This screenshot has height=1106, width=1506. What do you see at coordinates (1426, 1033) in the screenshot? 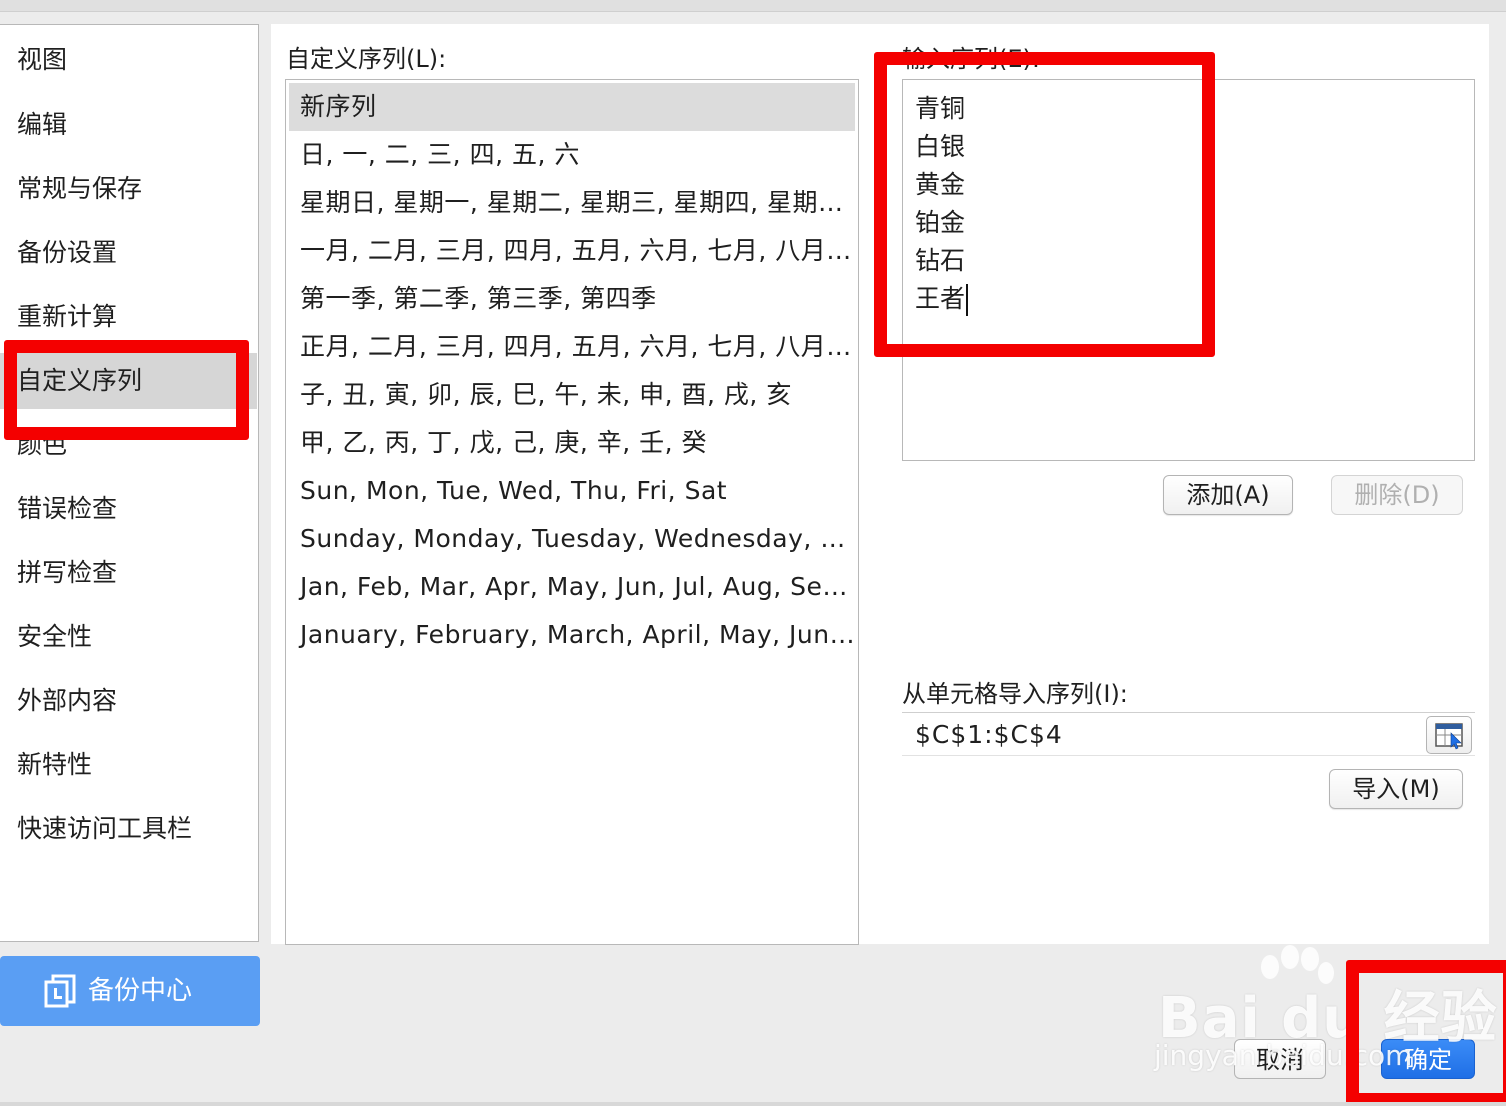
I see `annotation-box-ok` at bounding box center [1426, 1033].